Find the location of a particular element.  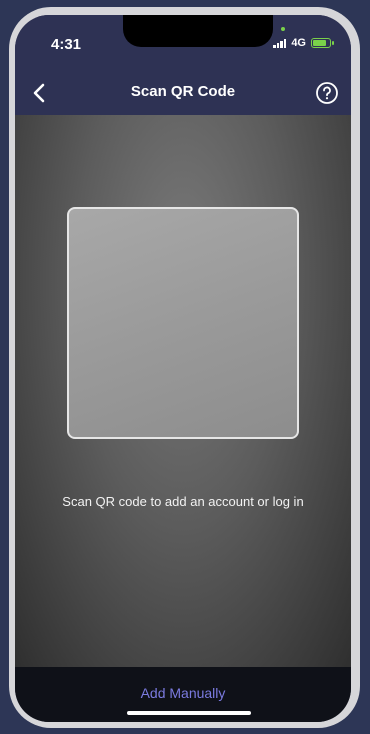

add-manually-button: Add Manually is located at coordinates (183, 693).